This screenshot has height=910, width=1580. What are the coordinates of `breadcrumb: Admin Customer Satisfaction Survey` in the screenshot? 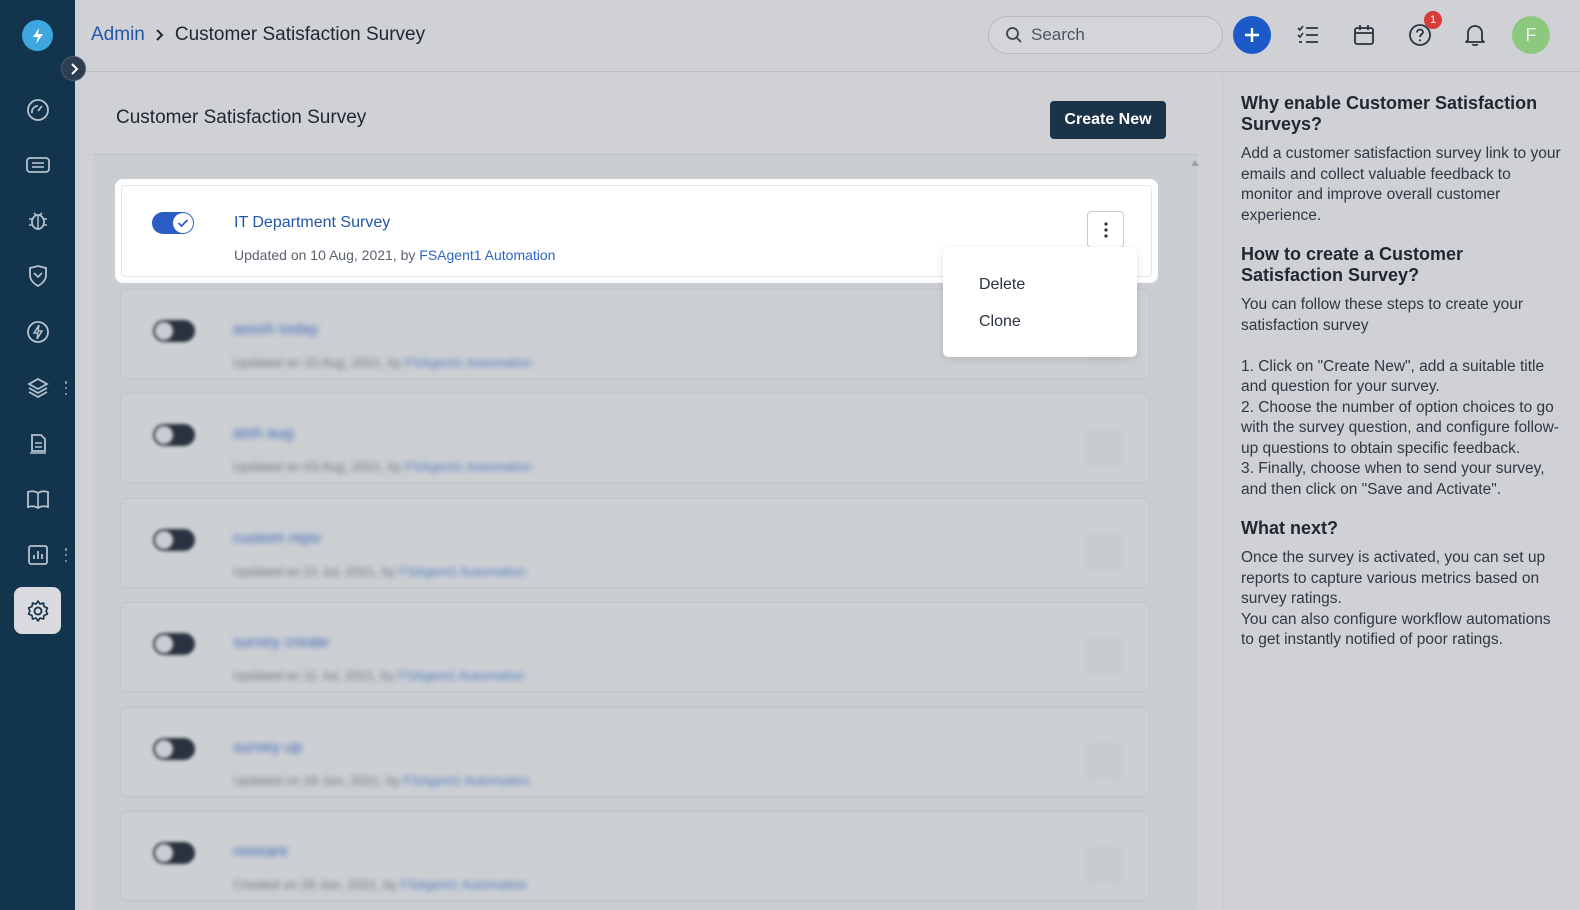 It's located at (258, 35).